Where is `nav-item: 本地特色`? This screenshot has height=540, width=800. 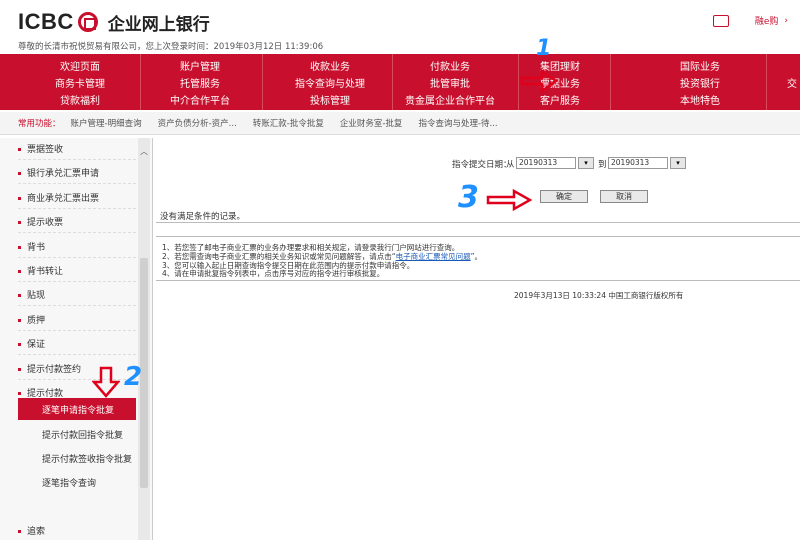
nav-item: 本地特色 is located at coordinates (700, 99).